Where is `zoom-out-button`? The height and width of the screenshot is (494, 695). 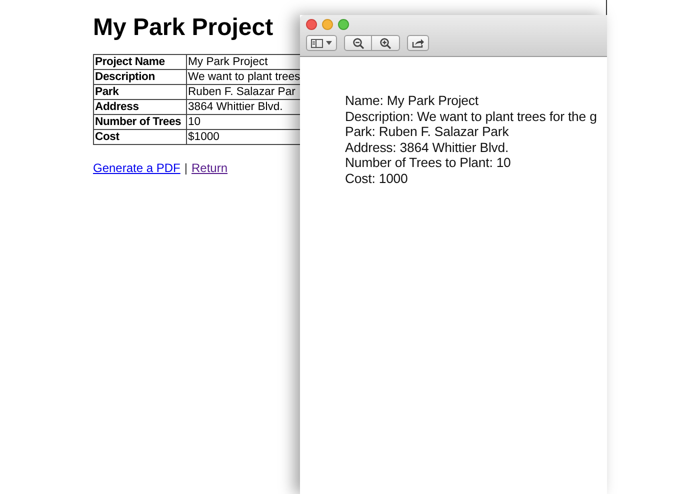
zoom-out-button is located at coordinates (358, 43).